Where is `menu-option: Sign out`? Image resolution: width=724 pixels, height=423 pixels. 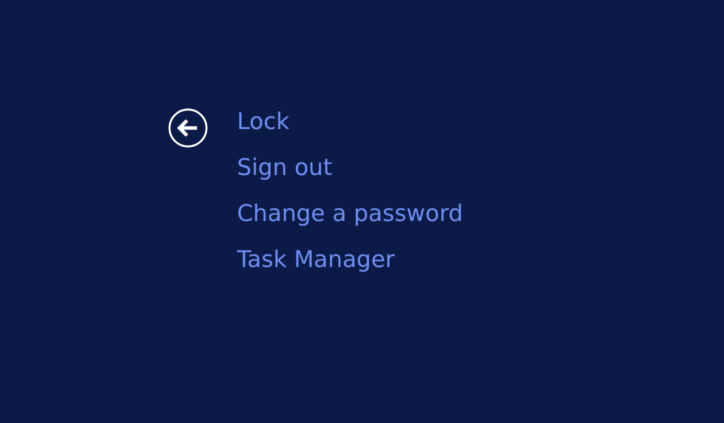
menu-option: Sign out is located at coordinates (284, 168).